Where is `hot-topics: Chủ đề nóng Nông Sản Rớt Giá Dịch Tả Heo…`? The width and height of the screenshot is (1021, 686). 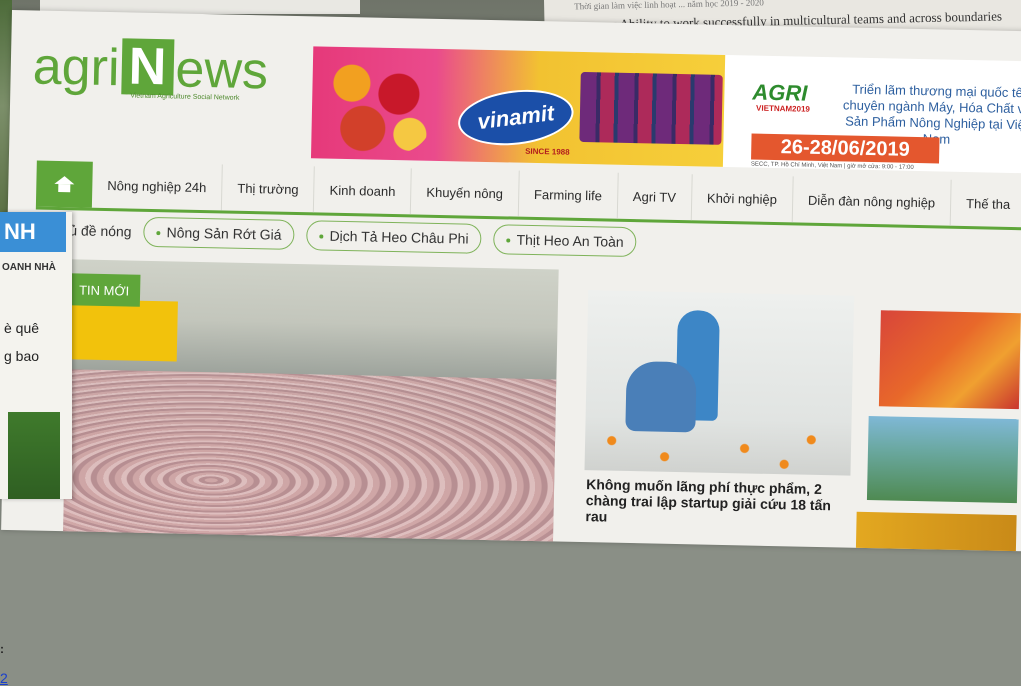
hot-topics: Chủ đề nóng Nông Sản Rớt Giá Dịch Tả Heo… is located at coordinates (344, 236).